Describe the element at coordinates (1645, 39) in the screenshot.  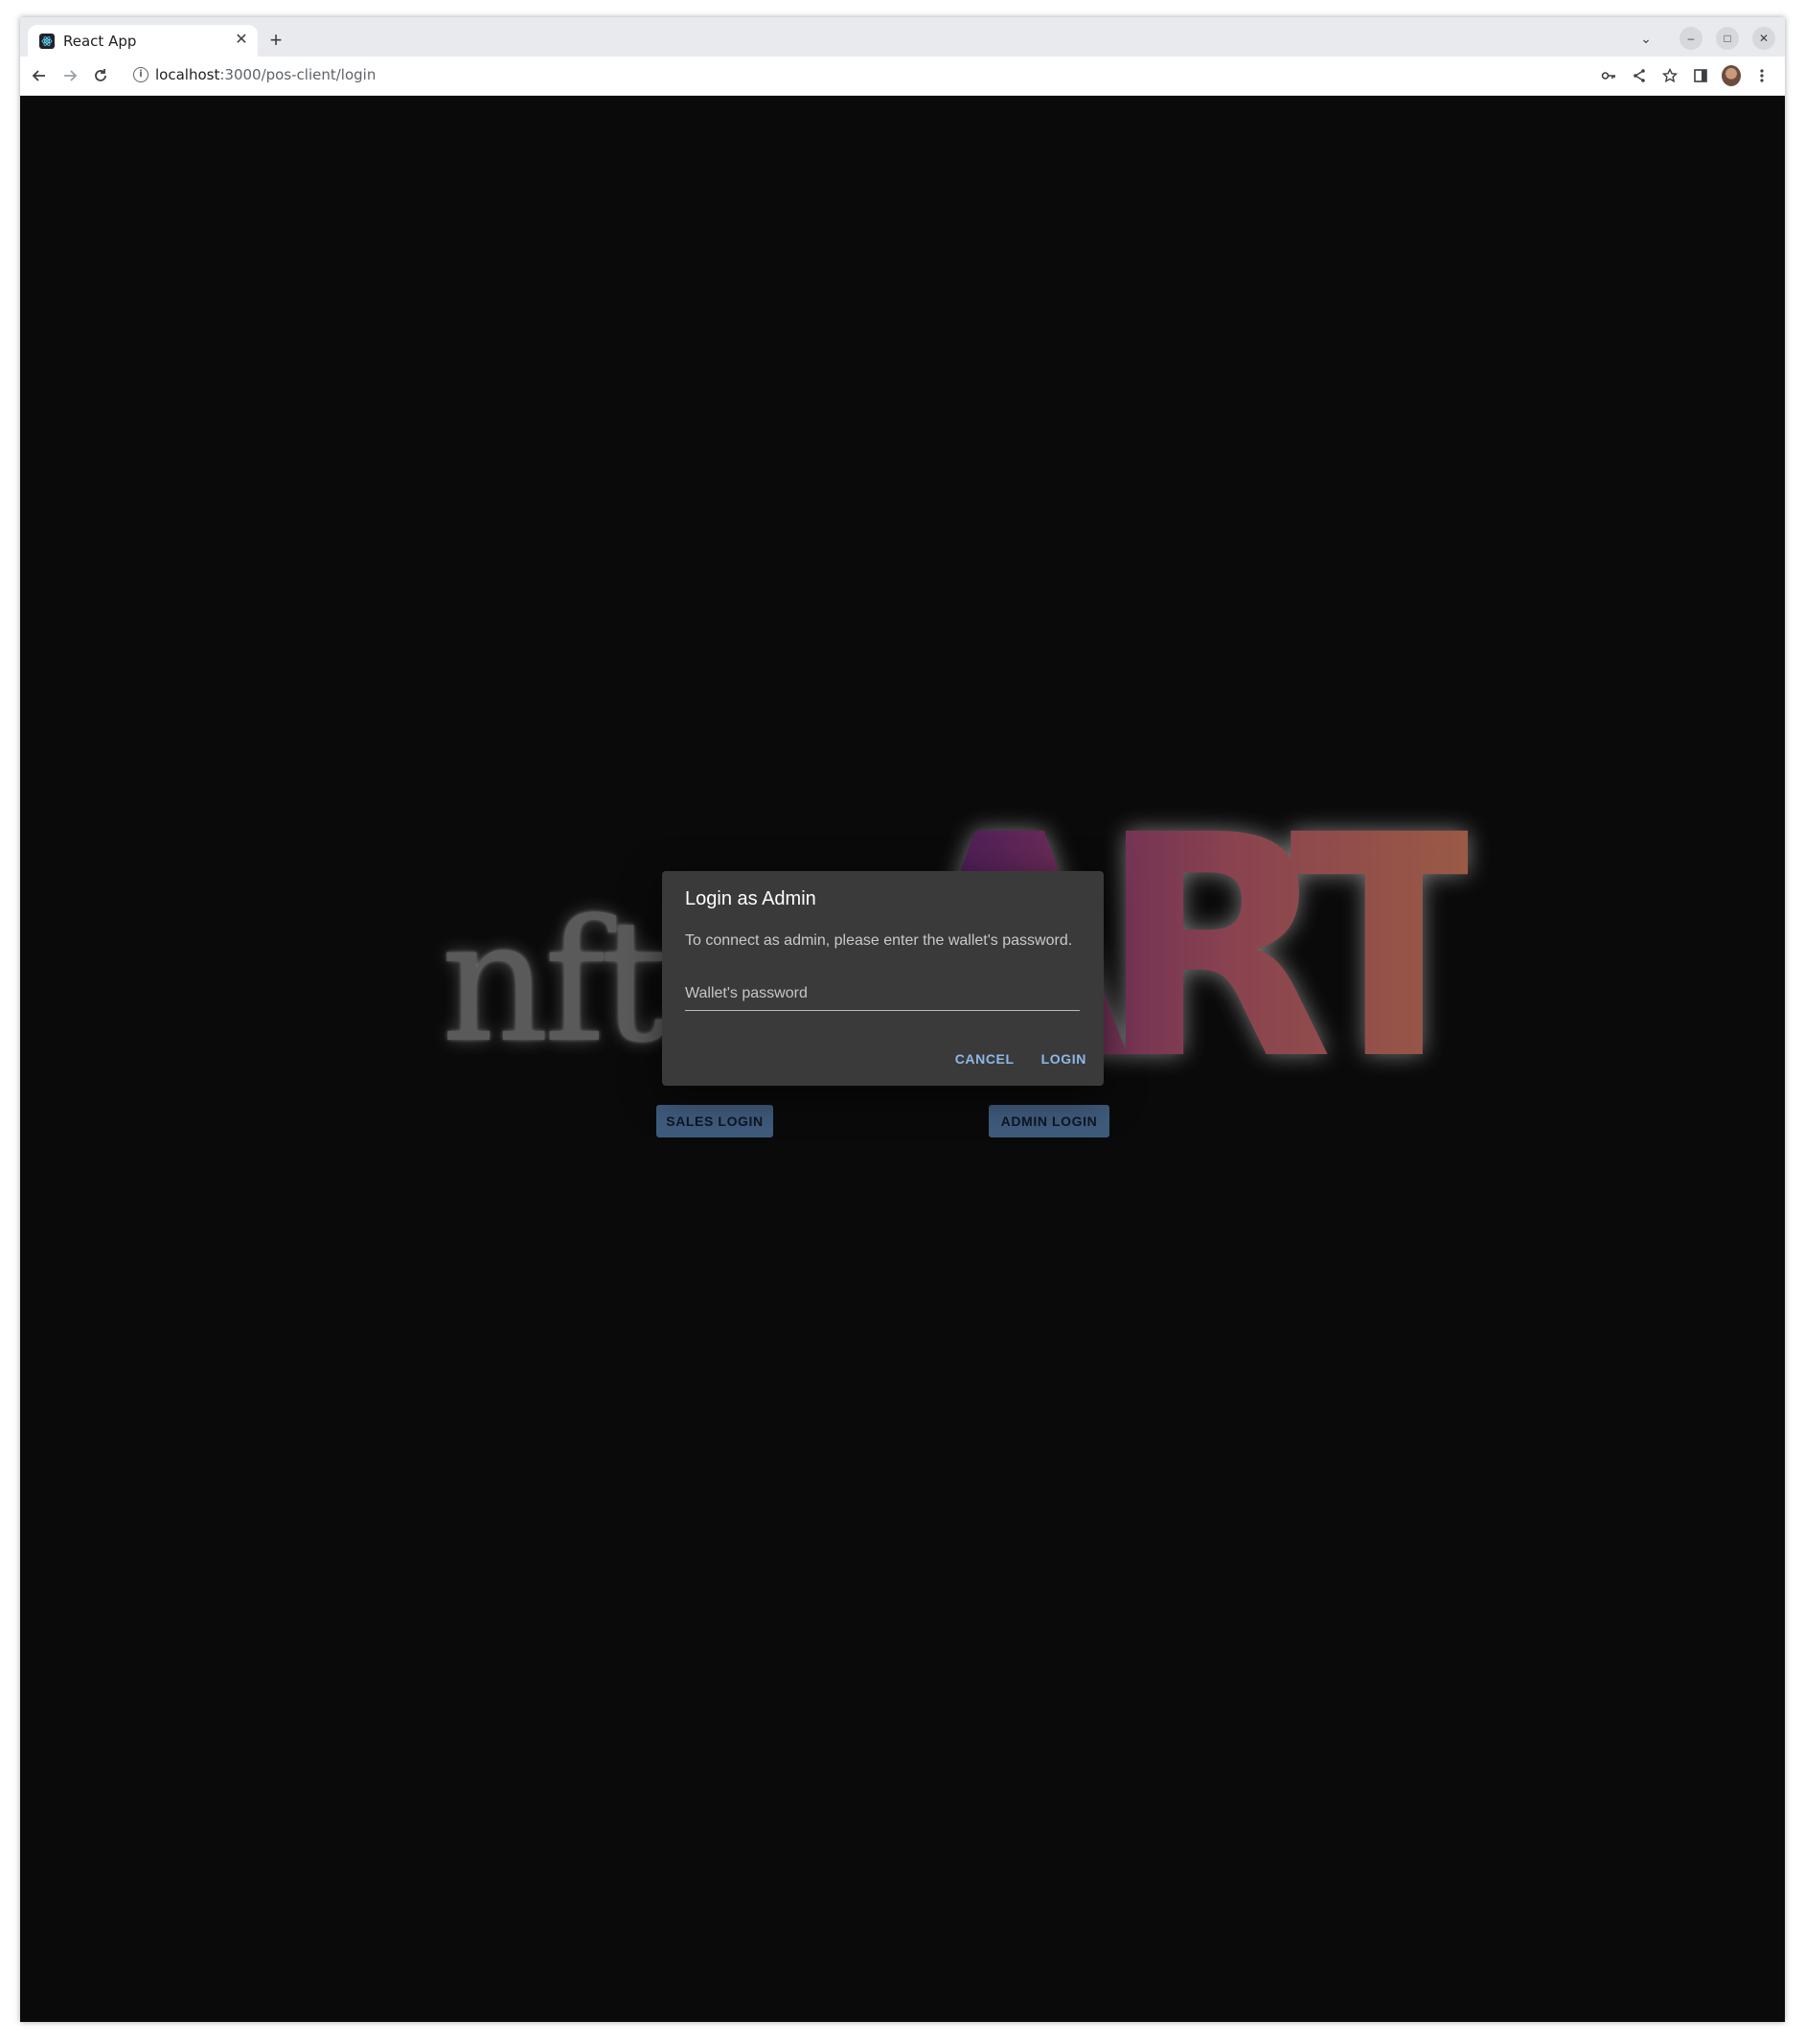
I see `tab-search-chevron-icon: ⌄` at that location.